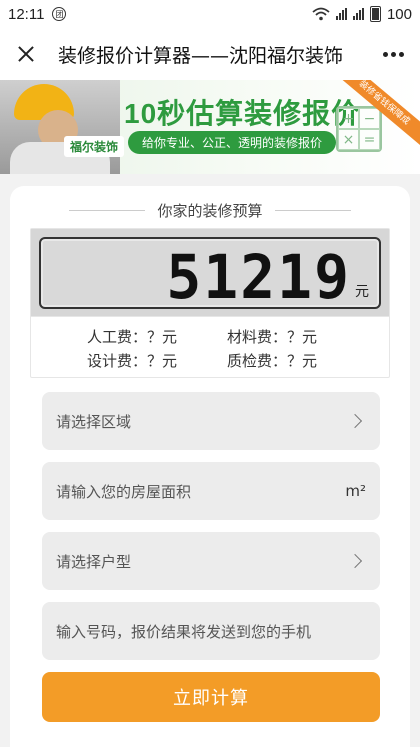 The height and width of the screenshot is (747, 420). Describe the element at coordinates (59, 14) in the screenshot. I see `notification-icon: 团` at that location.